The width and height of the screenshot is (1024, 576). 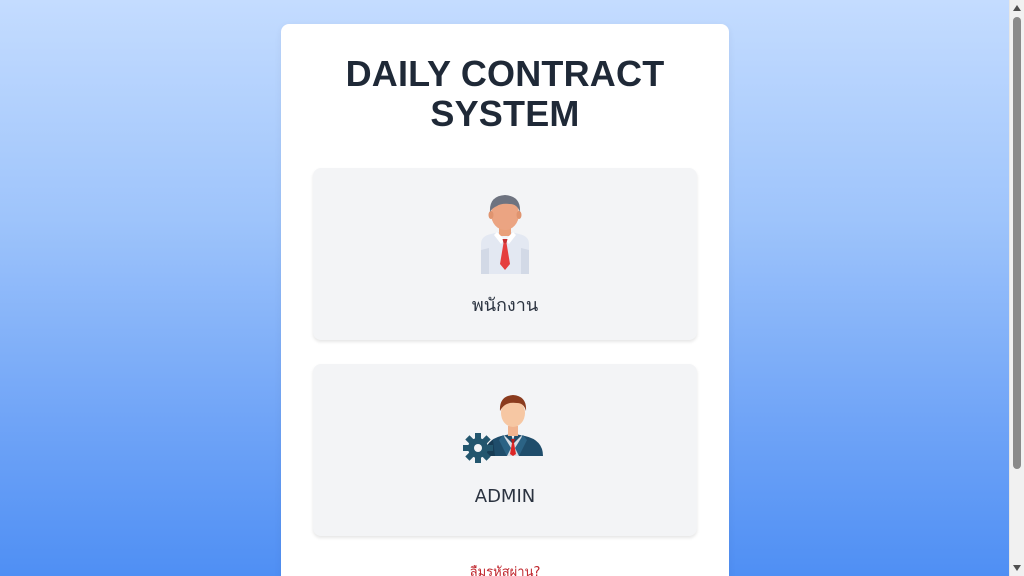 What do you see at coordinates (505, 428) in the screenshot?
I see `admin-gear-icon` at bounding box center [505, 428].